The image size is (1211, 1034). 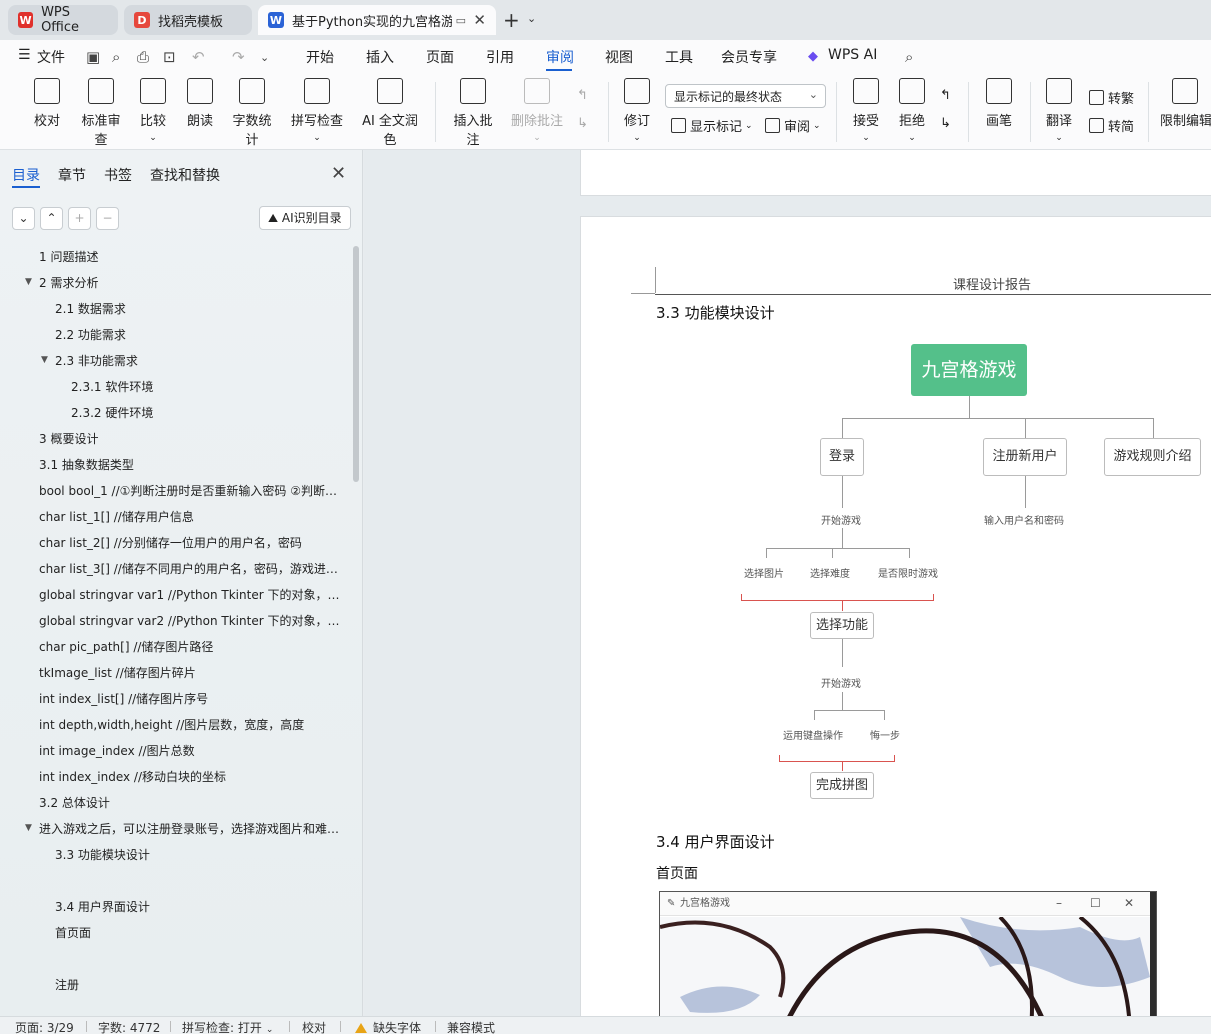 What do you see at coordinates (749, 57) in the screenshot?
I see `menu-member: 会员专享` at bounding box center [749, 57].